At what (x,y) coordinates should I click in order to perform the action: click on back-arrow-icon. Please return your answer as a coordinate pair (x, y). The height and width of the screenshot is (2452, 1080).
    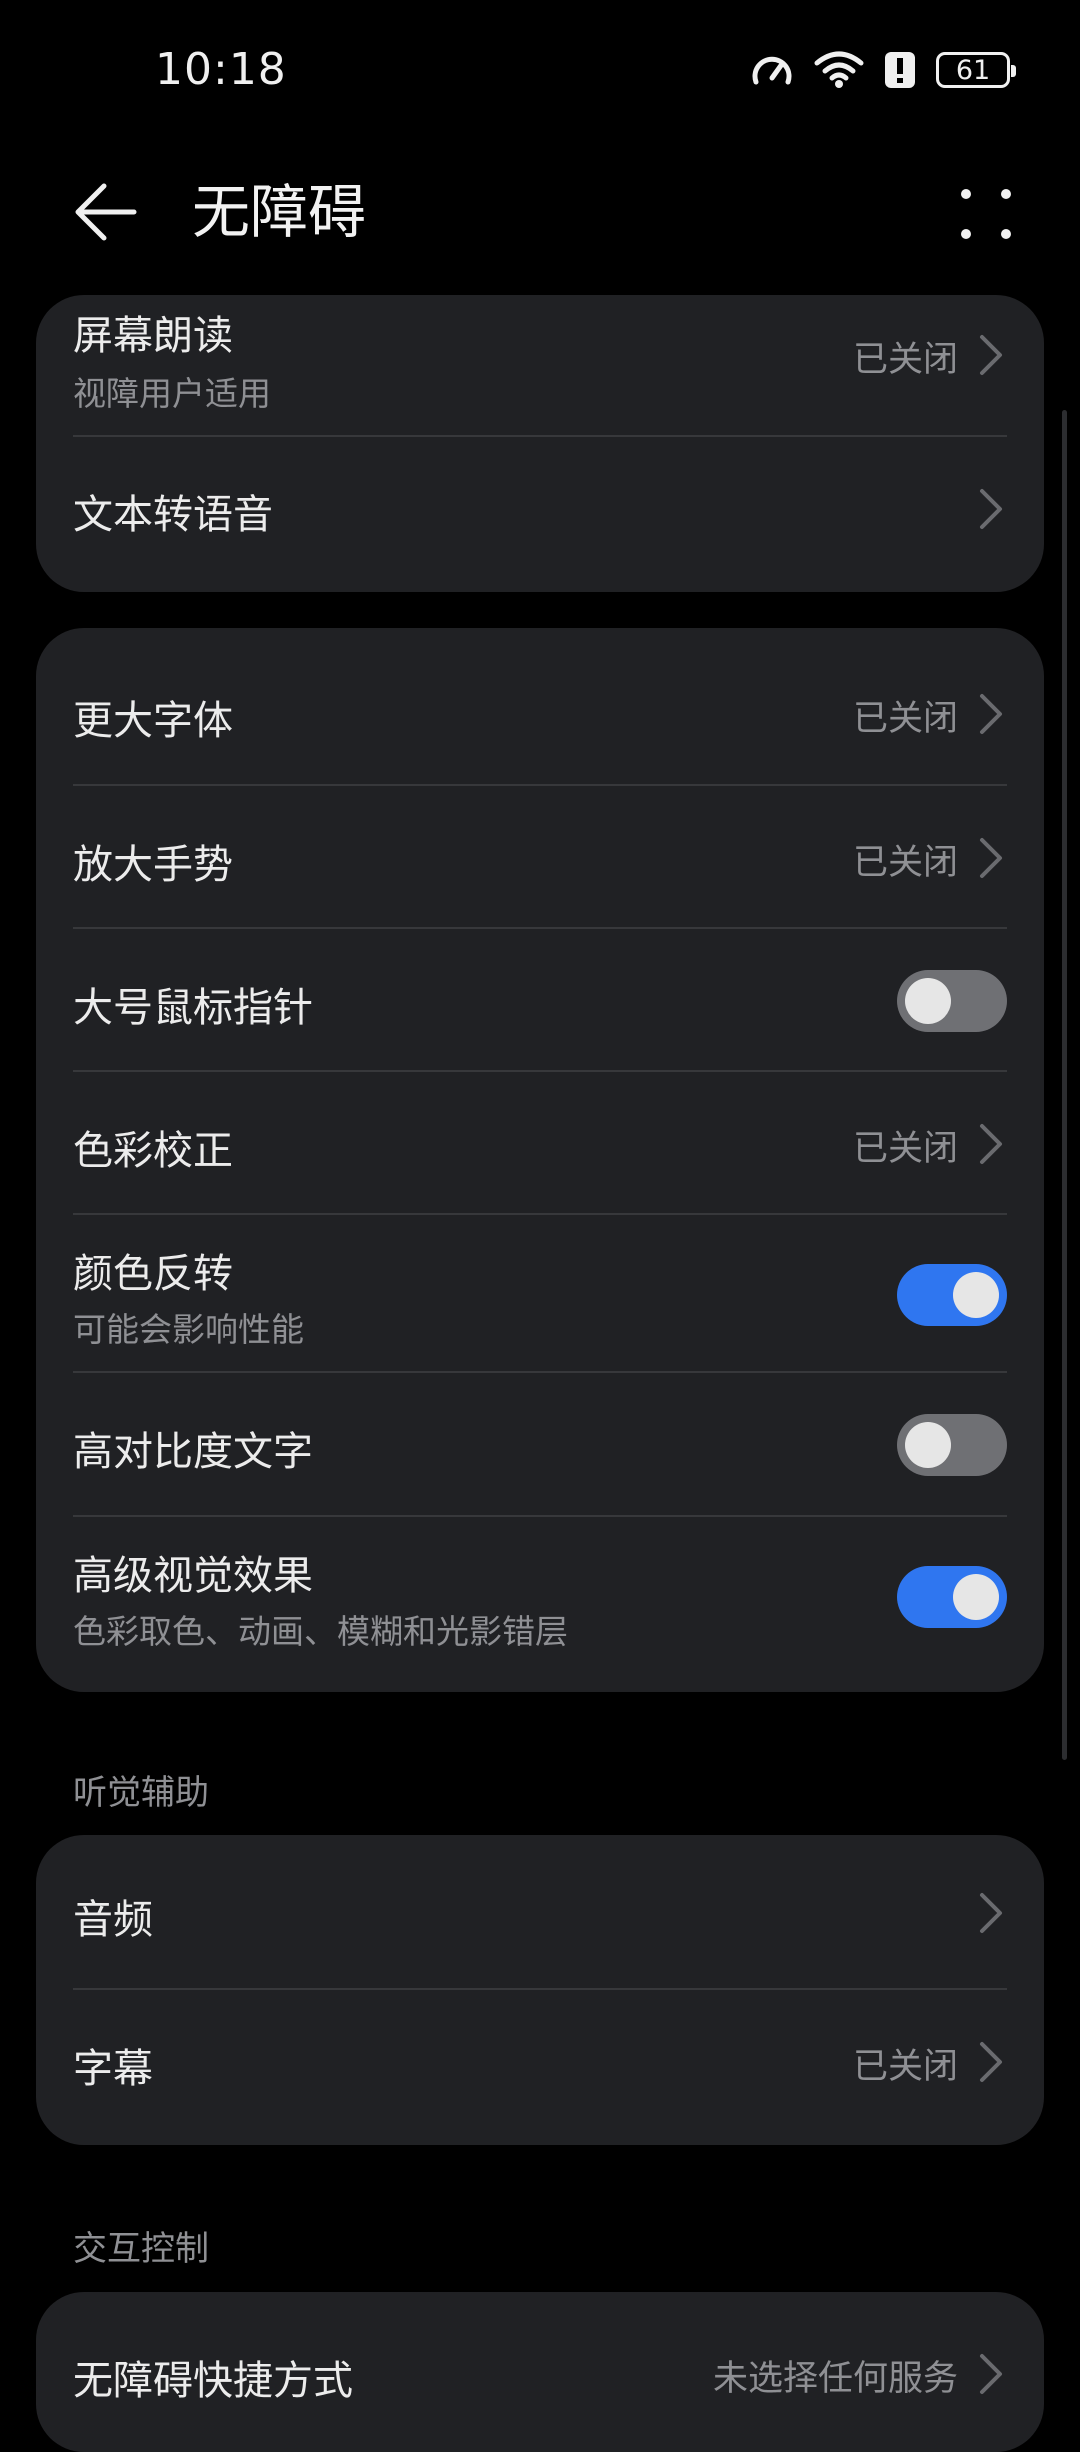
    Looking at the image, I should click on (106, 212).